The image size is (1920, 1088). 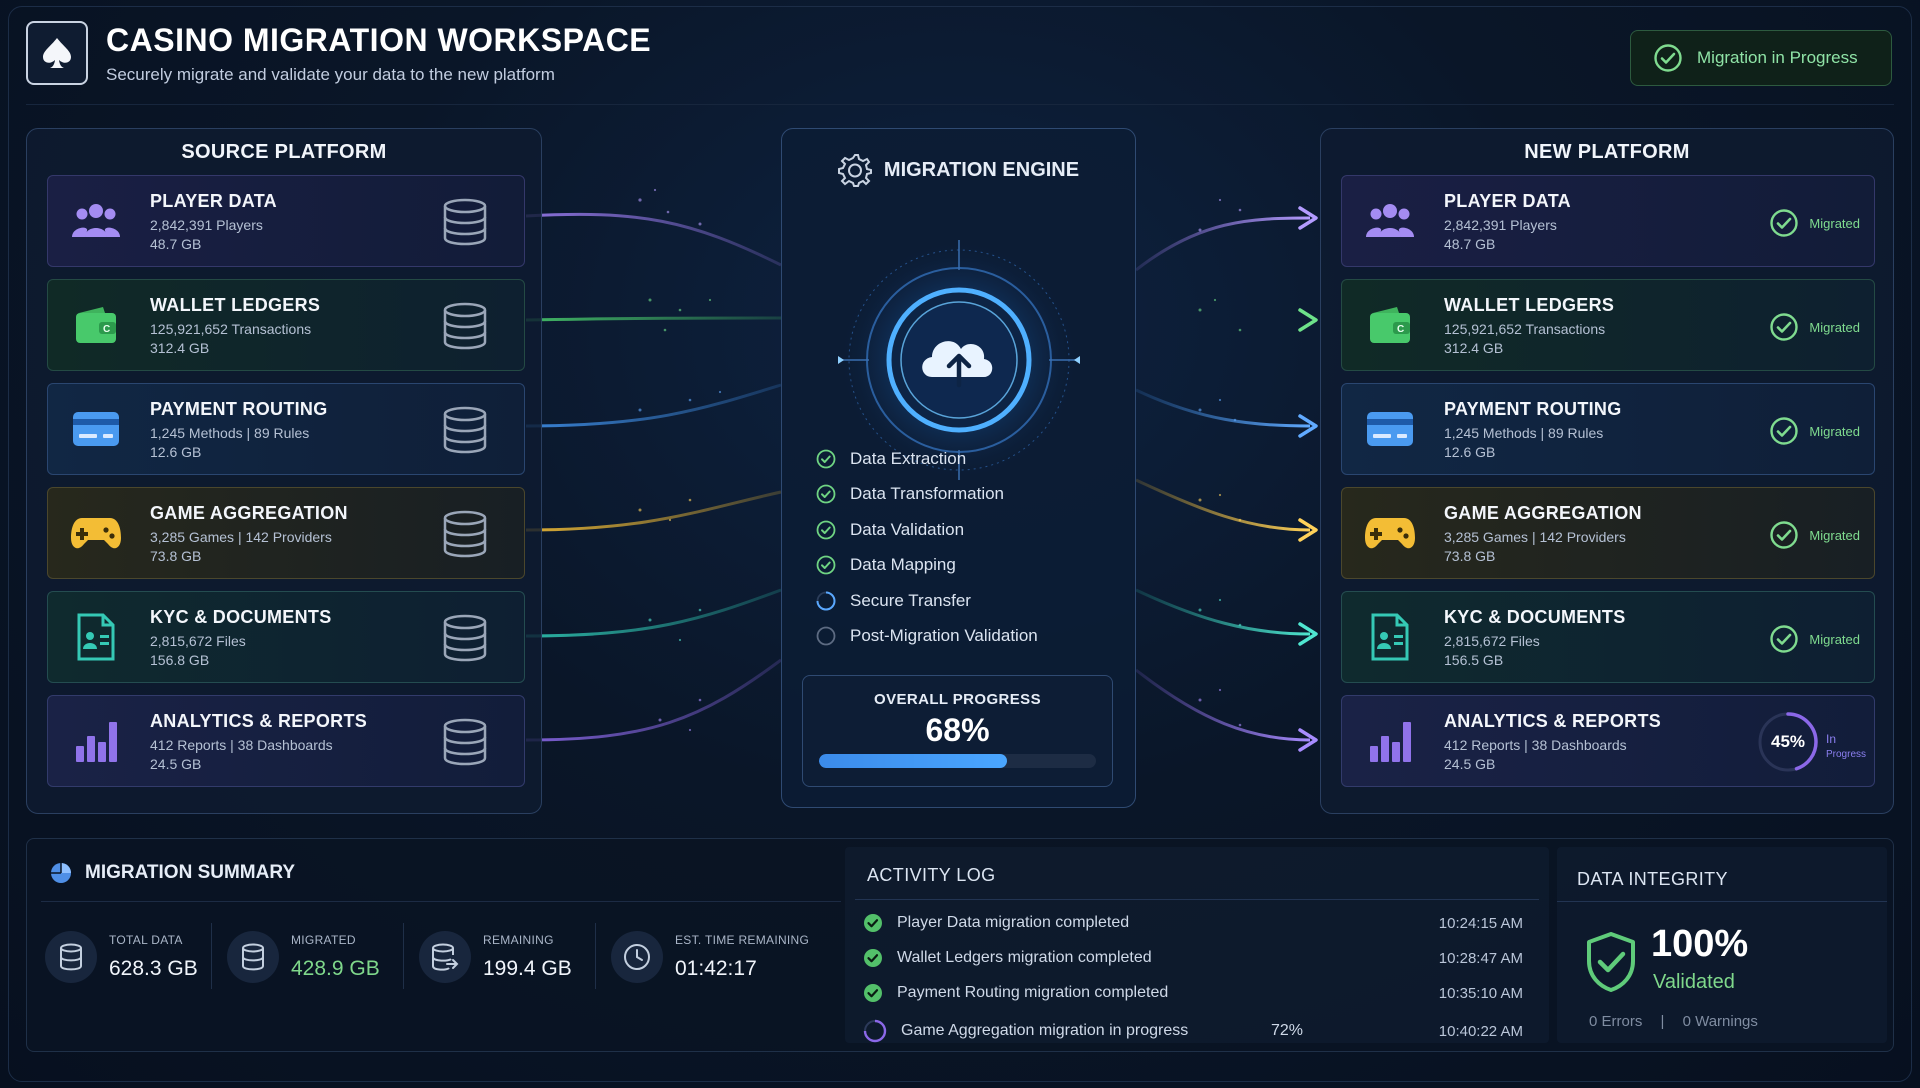 What do you see at coordinates (1543, 512) in the screenshot?
I see `card-title: GAME AGGREGATION` at bounding box center [1543, 512].